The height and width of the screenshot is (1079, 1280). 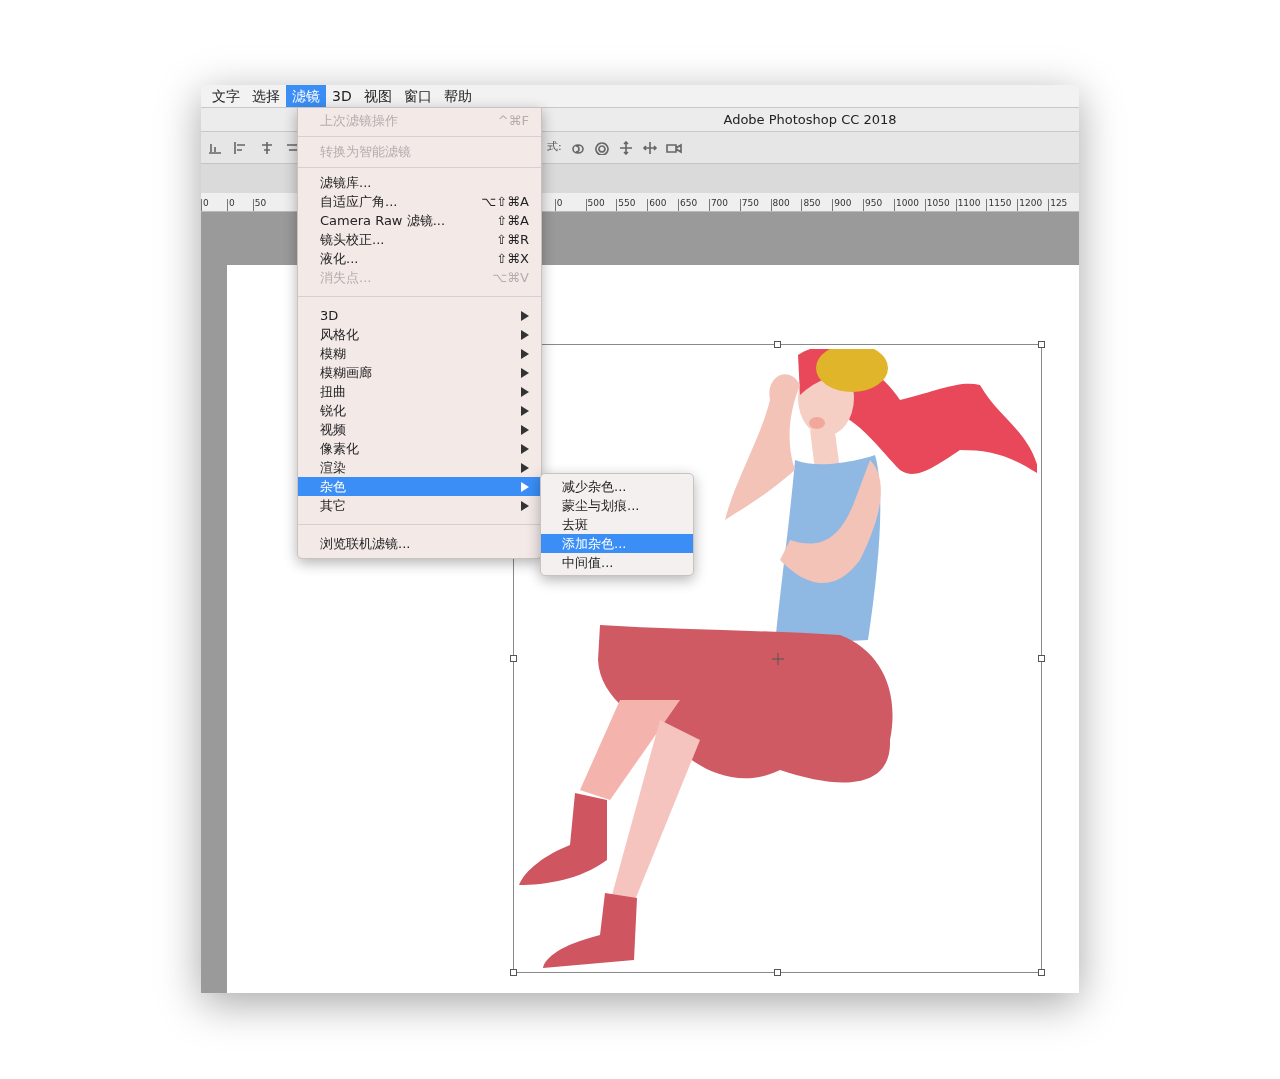 What do you see at coordinates (810, 119) in the screenshot?
I see `window-title: Adobe Photoshop CC 2018` at bounding box center [810, 119].